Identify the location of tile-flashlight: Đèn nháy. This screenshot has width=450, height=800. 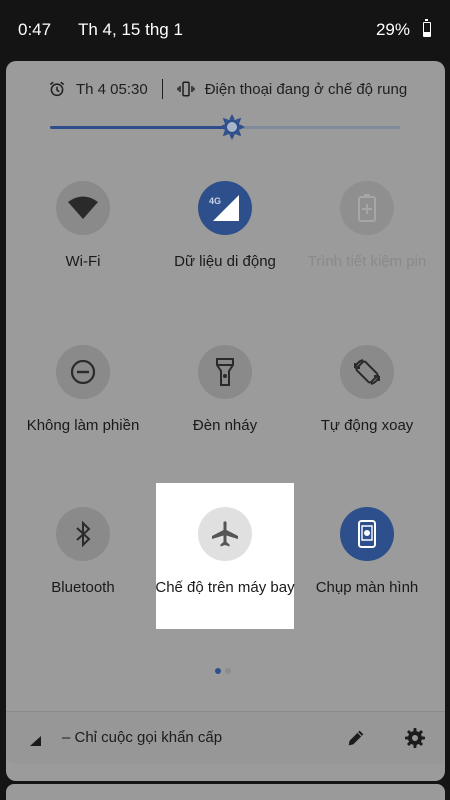
(225, 390).